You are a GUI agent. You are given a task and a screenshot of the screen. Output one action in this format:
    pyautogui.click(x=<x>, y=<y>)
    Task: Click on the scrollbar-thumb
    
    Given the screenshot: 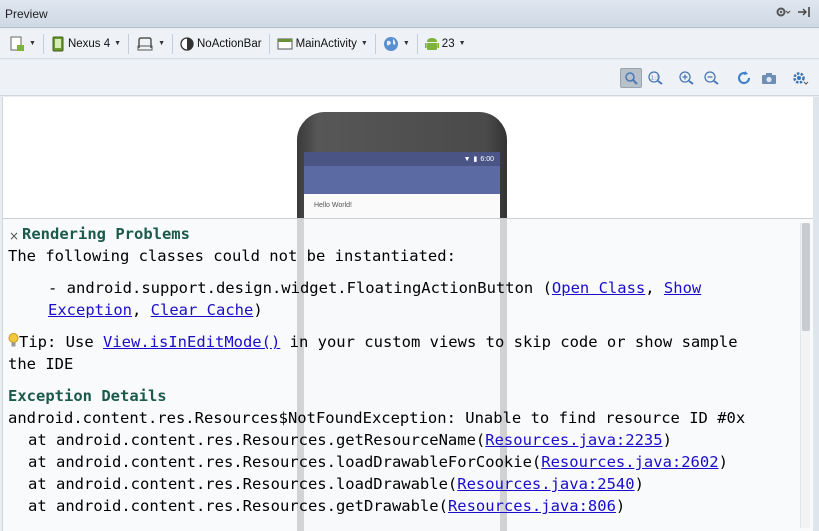 What is the action you would take?
    pyautogui.click(x=806, y=277)
    